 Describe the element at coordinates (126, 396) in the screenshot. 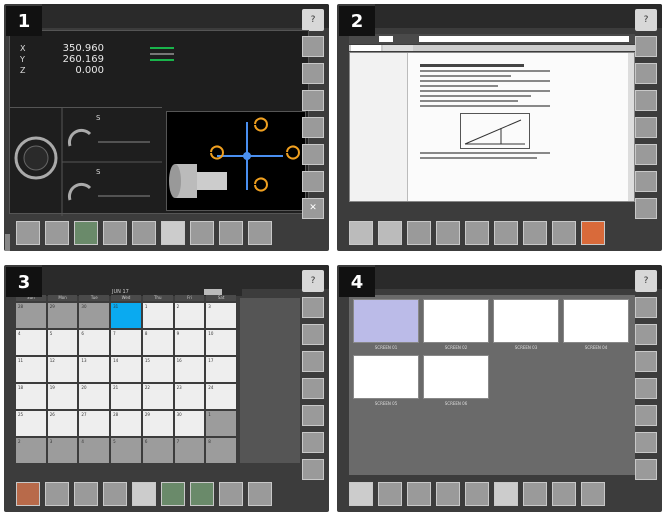

I see `calendar-day: 21` at that location.